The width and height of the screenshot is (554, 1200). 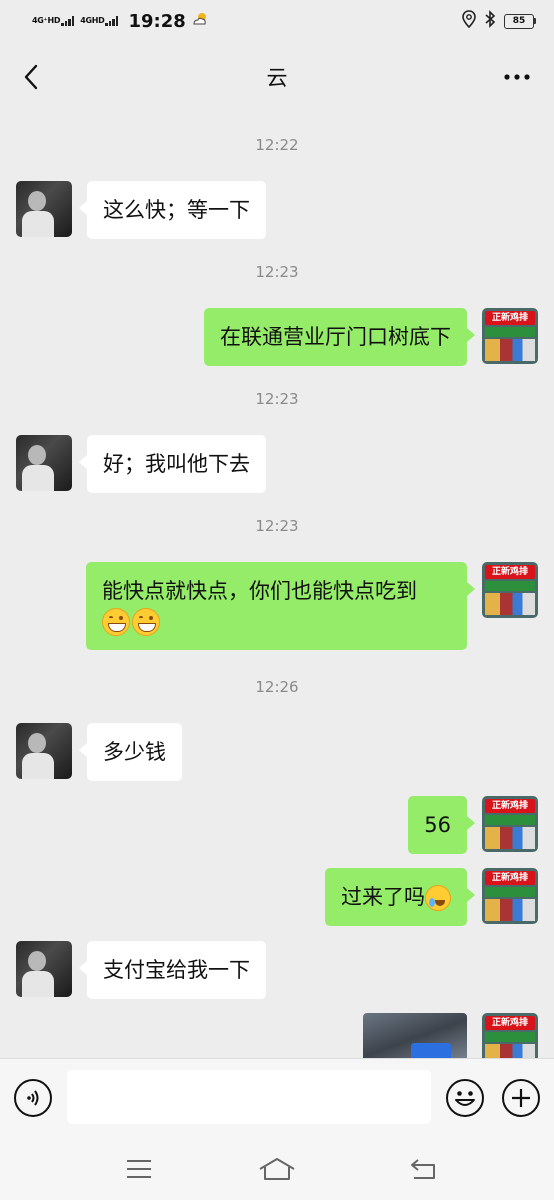 I want to click on emoji-button, so click(x=465, y=1098).